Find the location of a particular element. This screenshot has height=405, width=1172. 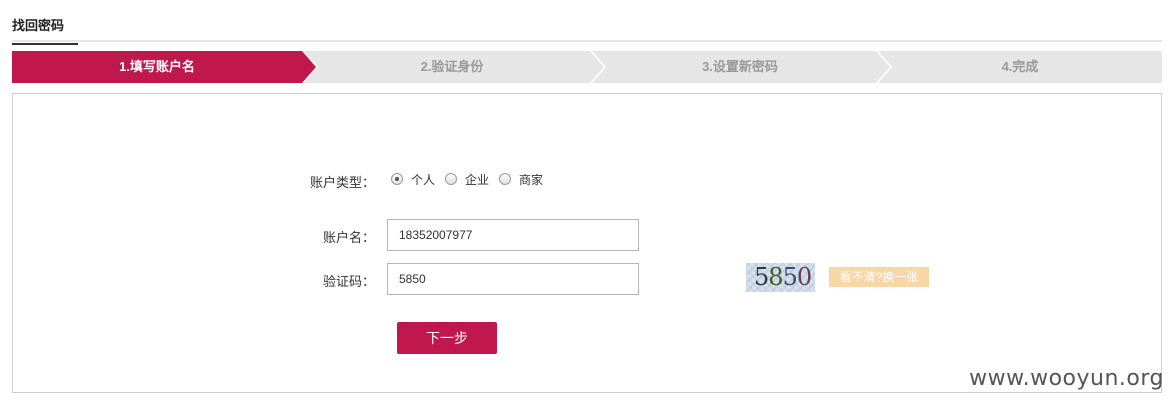

step-4-label: 4.完成 is located at coordinates (1020, 66).